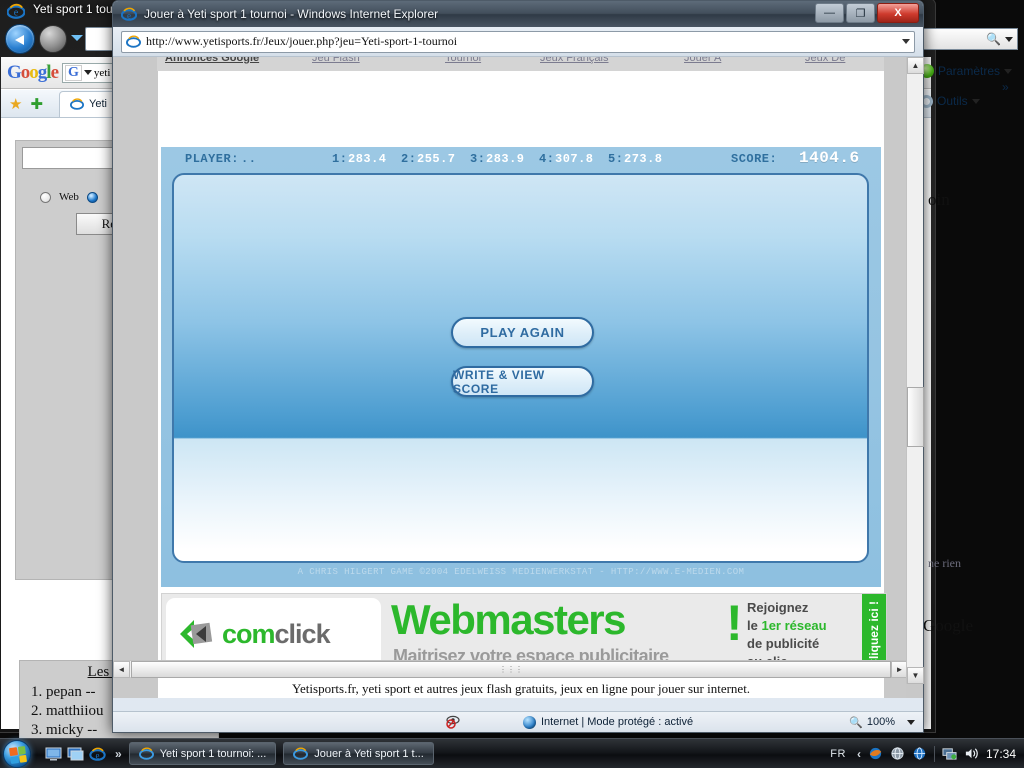 The width and height of the screenshot is (1024, 768). Describe the element at coordinates (36, 104) in the screenshot. I see `add-favorite-icon: ✚` at that location.